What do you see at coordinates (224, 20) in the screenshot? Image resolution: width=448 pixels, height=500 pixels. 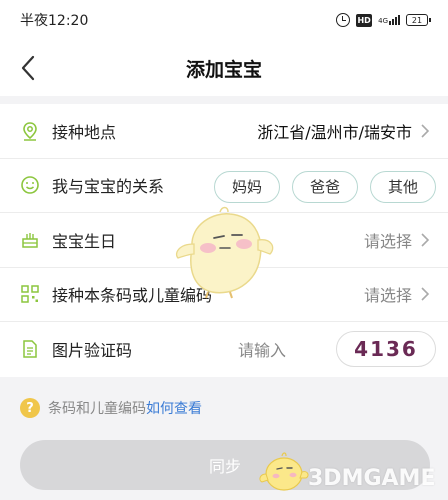 I see `status-bar: 半夜12:20 HD 4G 21` at bounding box center [224, 20].